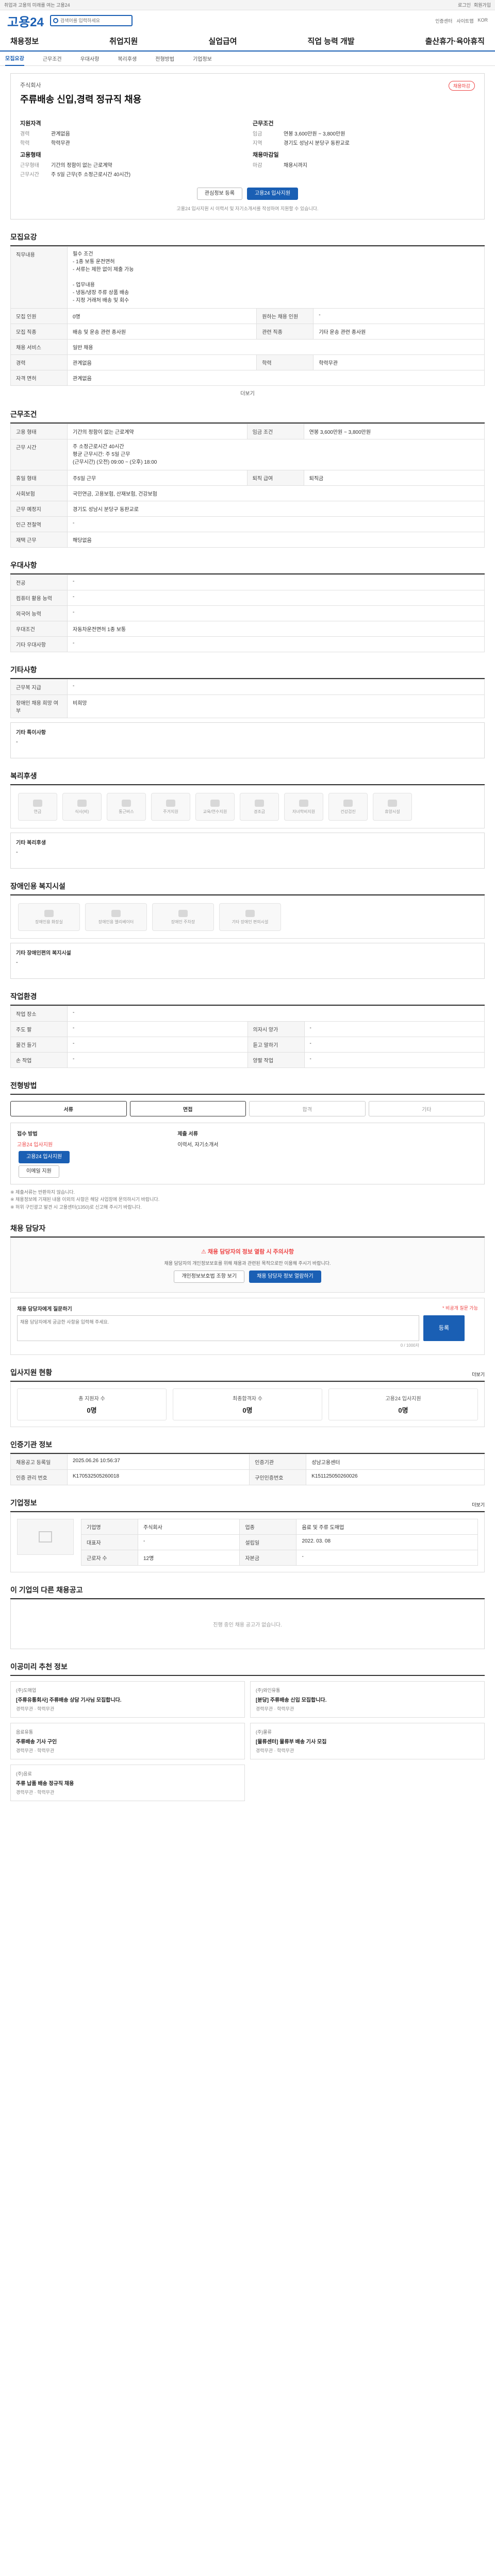 This screenshot has height=2576, width=495. What do you see at coordinates (29, 175) in the screenshot?
I see `kv-key: 근무시간` at bounding box center [29, 175].